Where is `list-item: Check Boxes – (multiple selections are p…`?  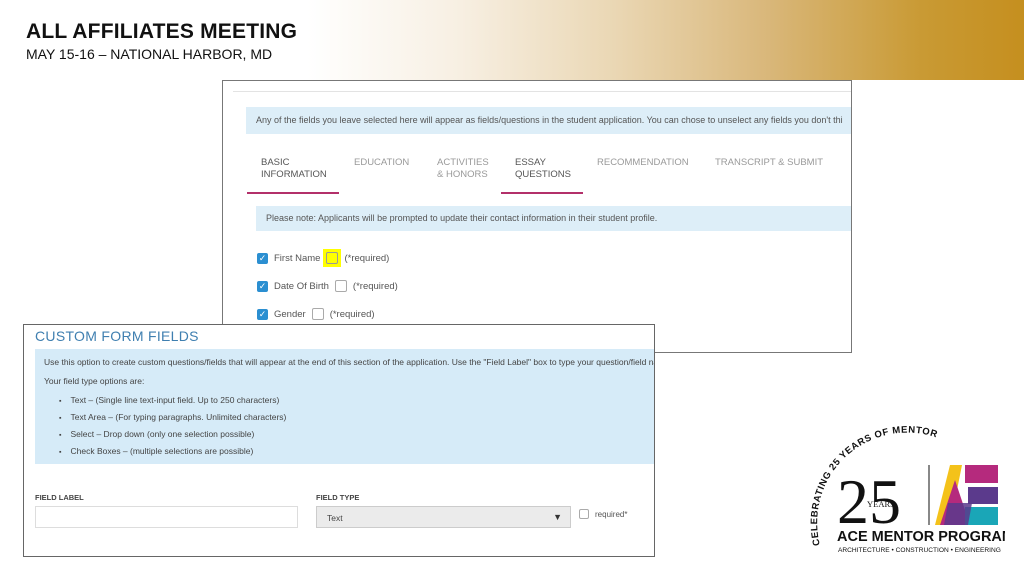 list-item: Check Boxes – (multiple selections are p… is located at coordinates (356, 451).